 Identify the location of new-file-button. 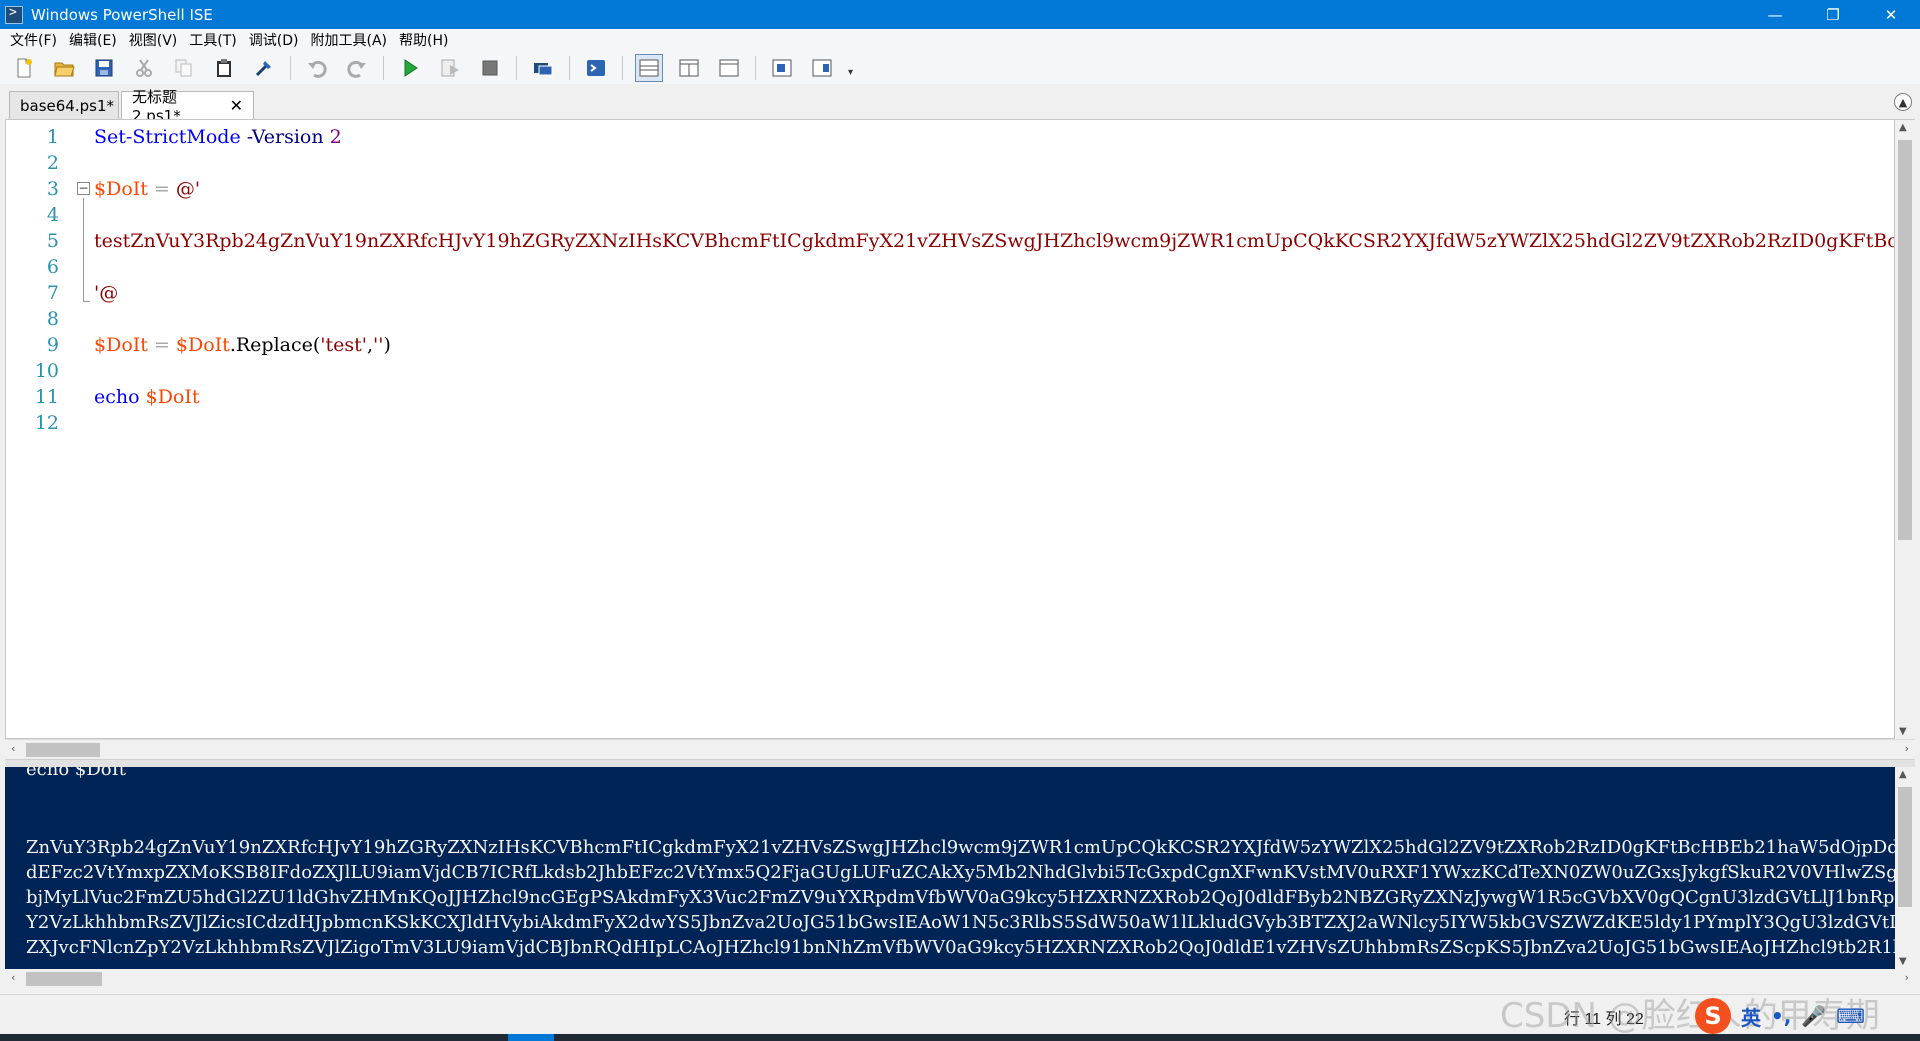
(24, 68).